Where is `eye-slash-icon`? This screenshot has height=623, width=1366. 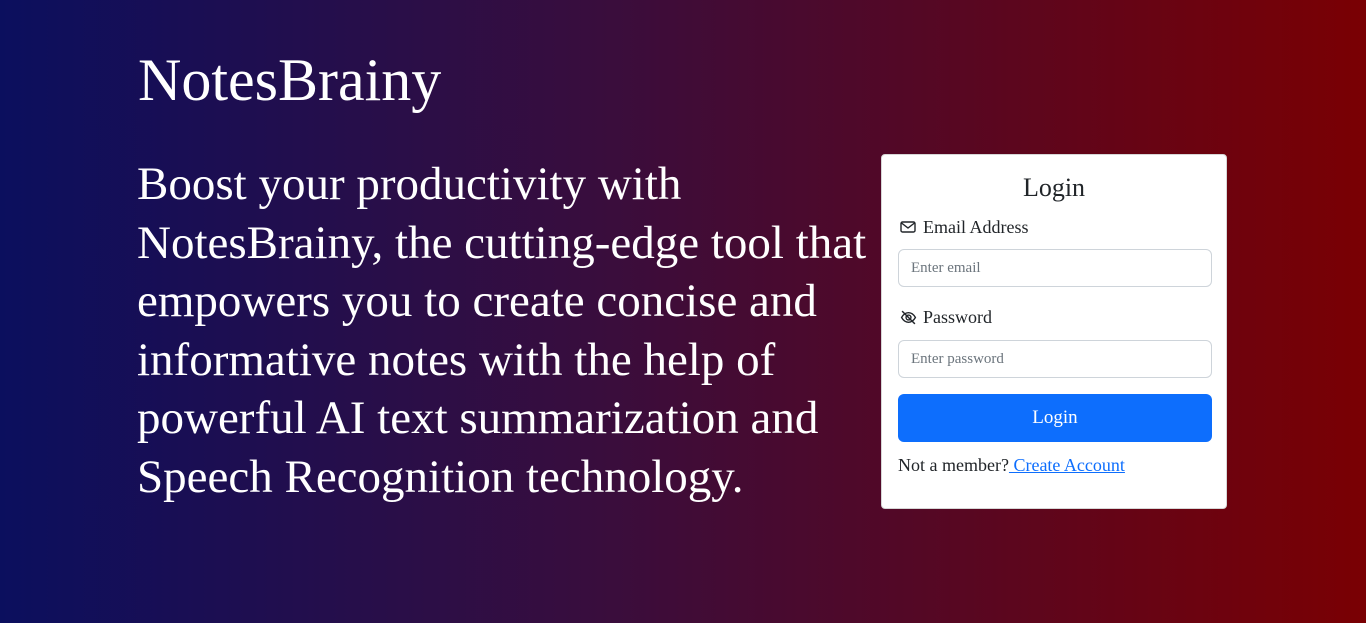
eye-slash-icon is located at coordinates (908, 317).